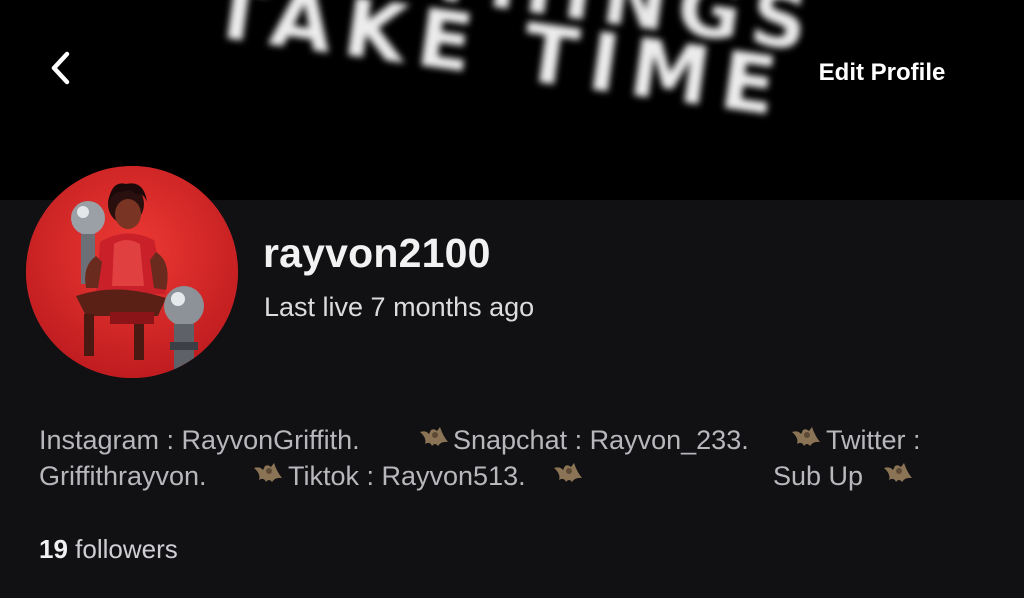  I want to click on chevron-left-icon, so click(60, 68).